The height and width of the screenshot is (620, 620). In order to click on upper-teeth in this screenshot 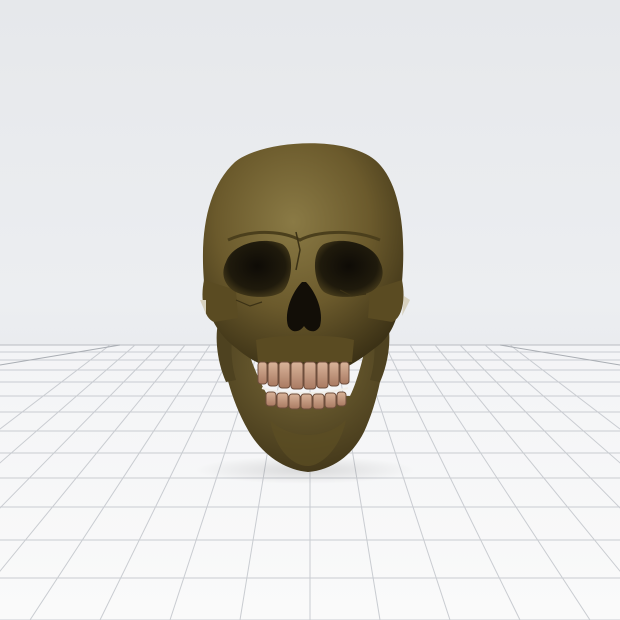, I will do `click(303, 375)`.